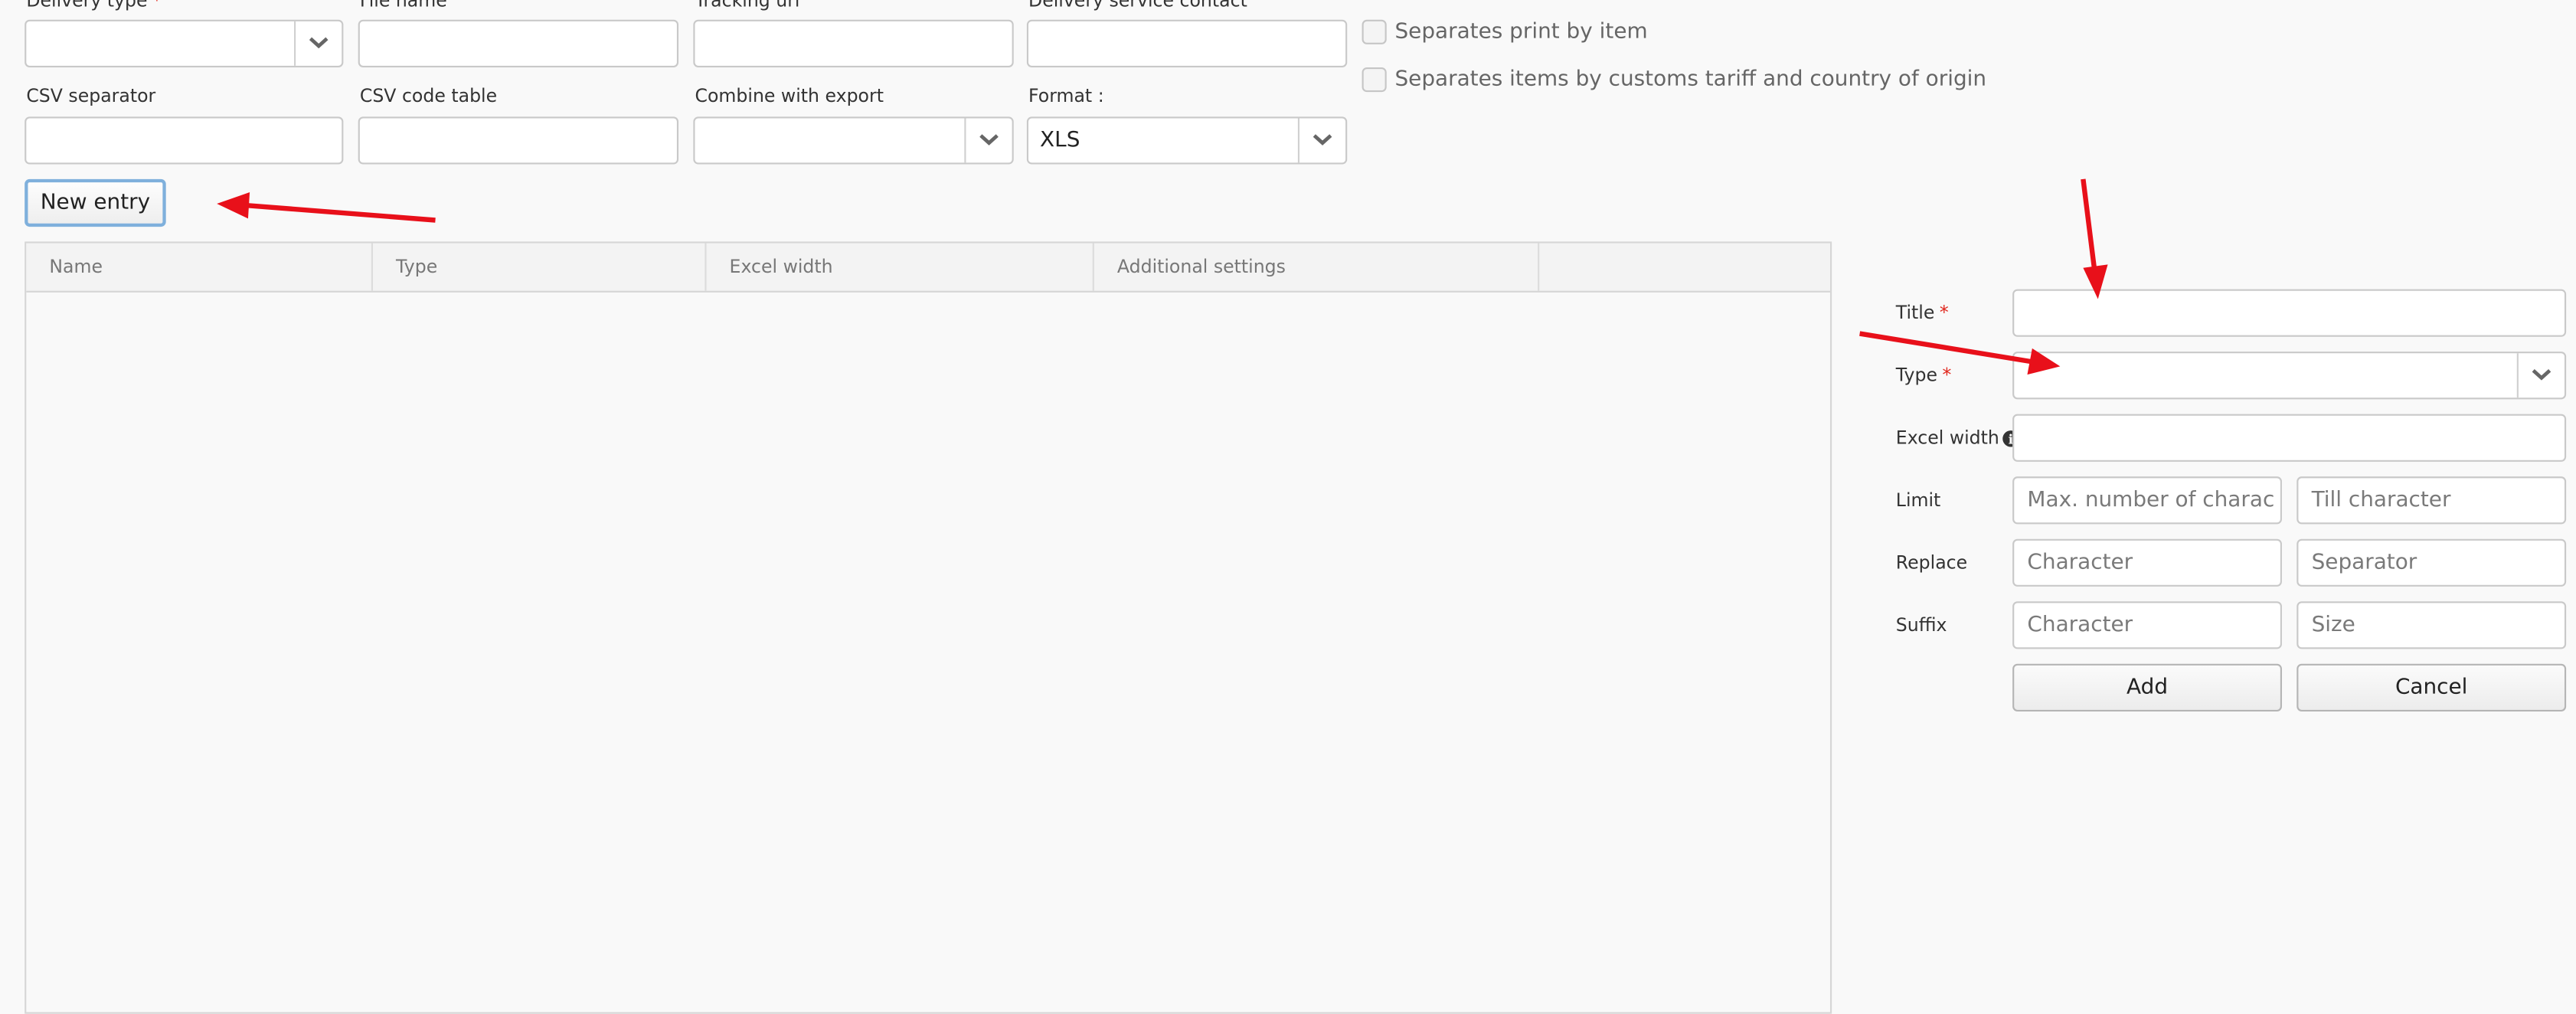 The width and height of the screenshot is (2576, 1014). Describe the element at coordinates (326, 207) in the screenshot. I see `arrow-to-new-entry` at that location.